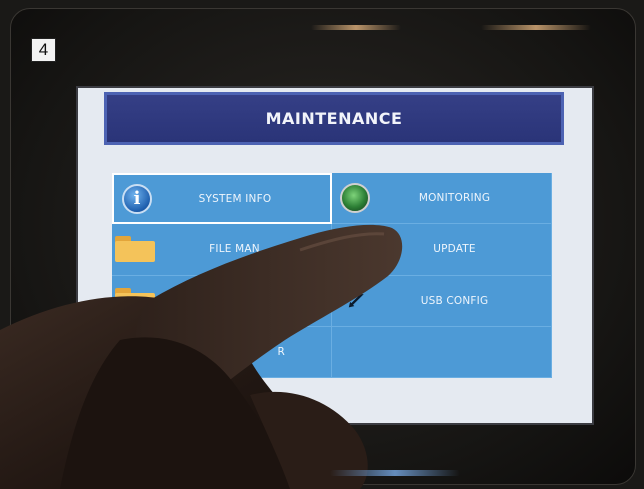 Image resolution: width=644 pixels, height=489 pixels. I want to click on menu-item-row4-right, so click(442, 352).